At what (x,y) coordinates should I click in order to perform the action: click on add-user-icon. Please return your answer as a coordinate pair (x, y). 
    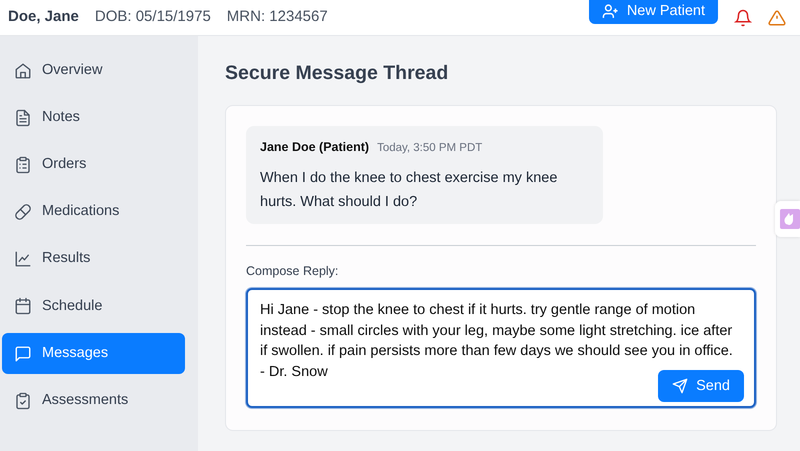
    Looking at the image, I should click on (610, 11).